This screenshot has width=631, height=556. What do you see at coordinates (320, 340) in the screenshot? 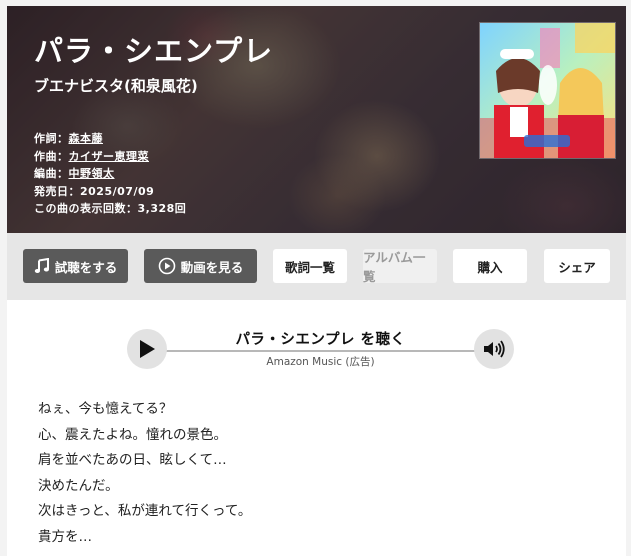
I see `listen-on-amazon-label: パラ・シエンプレ を聴く` at bounding box center [320, 340].